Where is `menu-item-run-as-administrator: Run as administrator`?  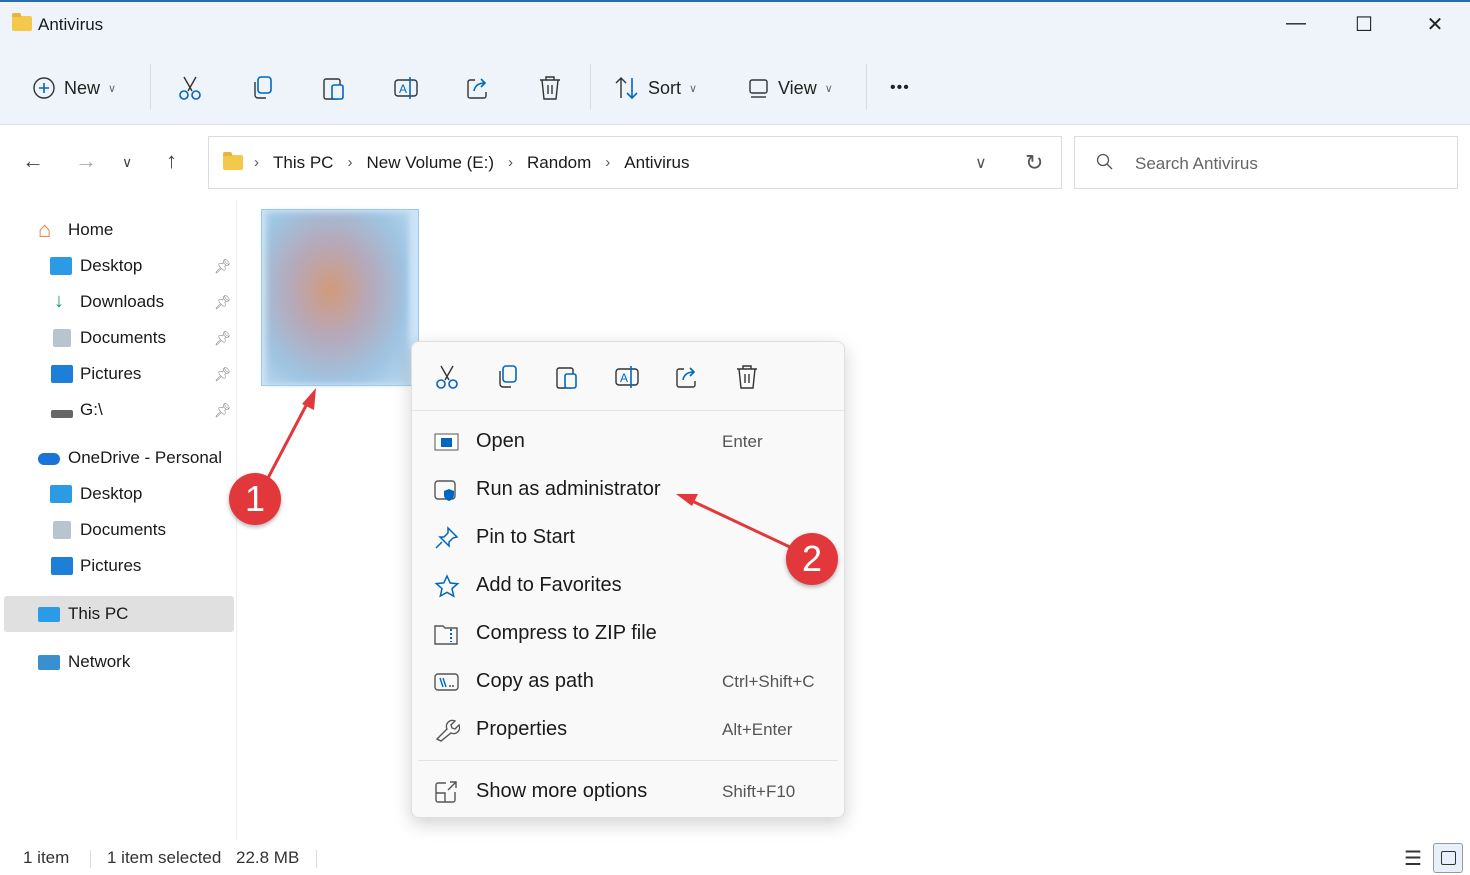
menu-item-run-as-administrator: Run as administrator is located at coordinates (628, 490).